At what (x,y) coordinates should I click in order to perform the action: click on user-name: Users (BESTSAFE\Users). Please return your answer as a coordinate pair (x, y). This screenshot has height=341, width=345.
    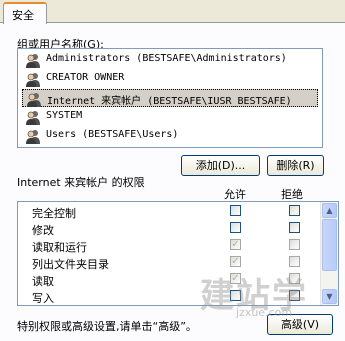
    Looking at the image, I should click on (112, 134).